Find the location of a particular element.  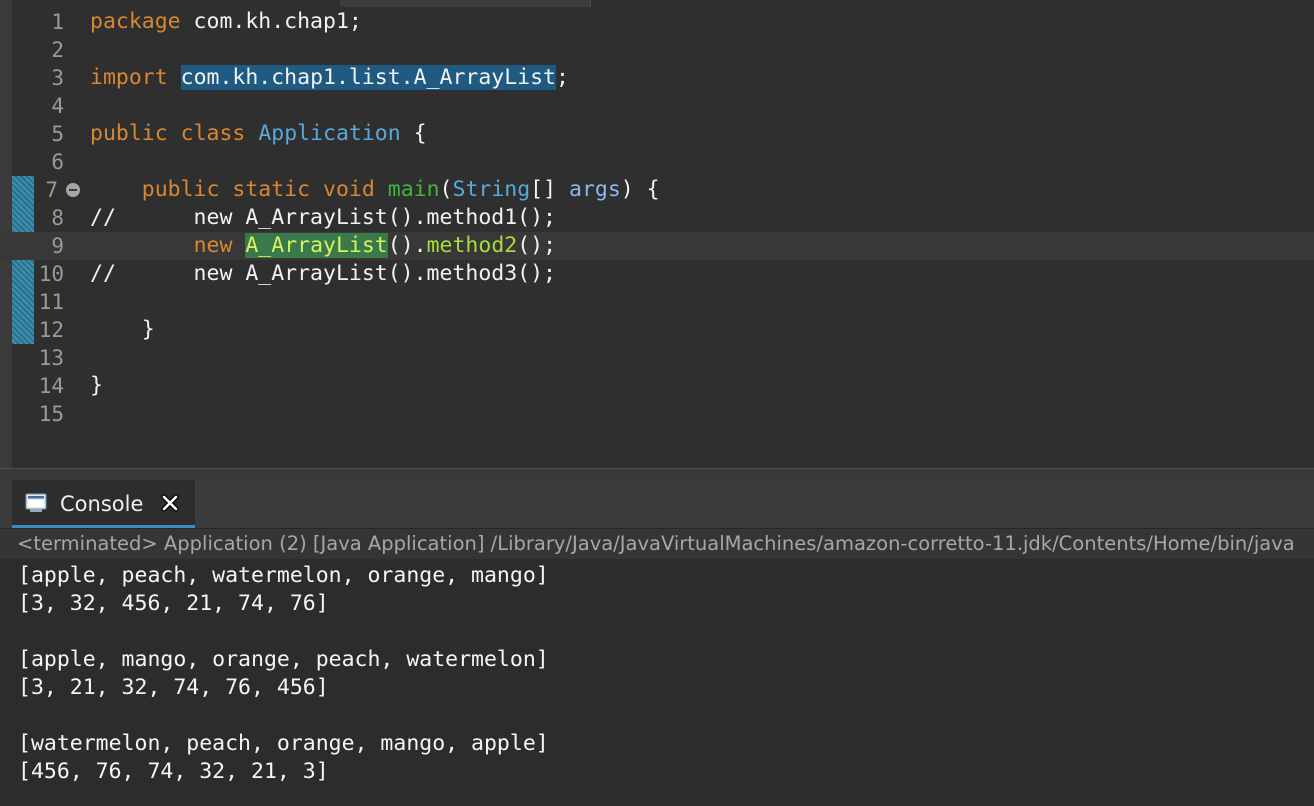

console-output-line: [456, 76, 74, 32, 21, 3] is located at coordinates (173, 771).